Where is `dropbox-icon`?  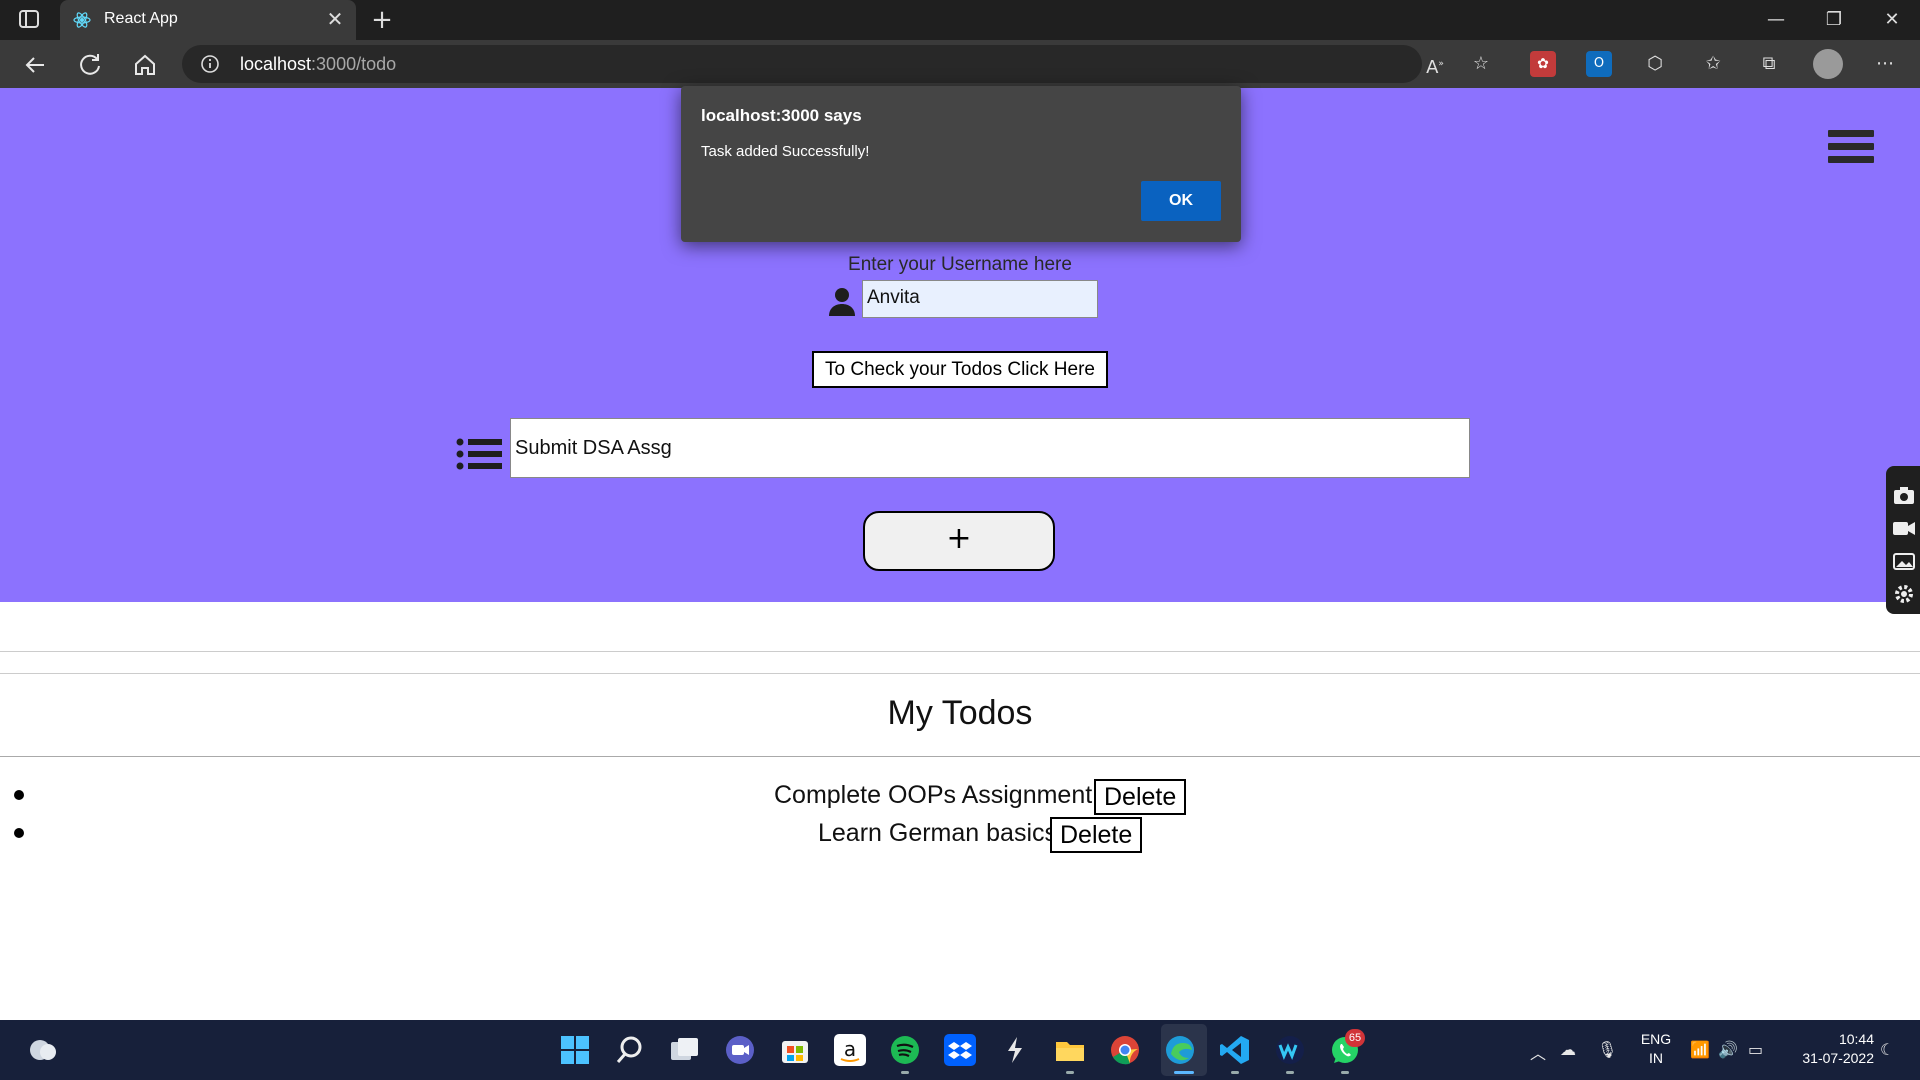
dropbox-icon is located at coordinates (960, 1050).